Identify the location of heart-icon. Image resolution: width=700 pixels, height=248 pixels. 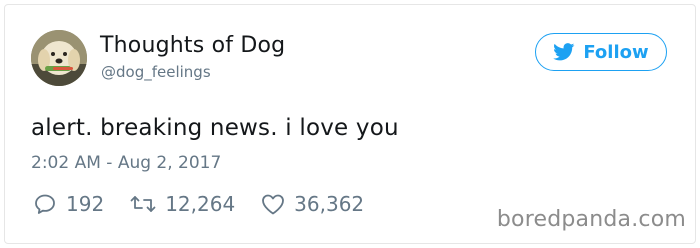
(273, 204).